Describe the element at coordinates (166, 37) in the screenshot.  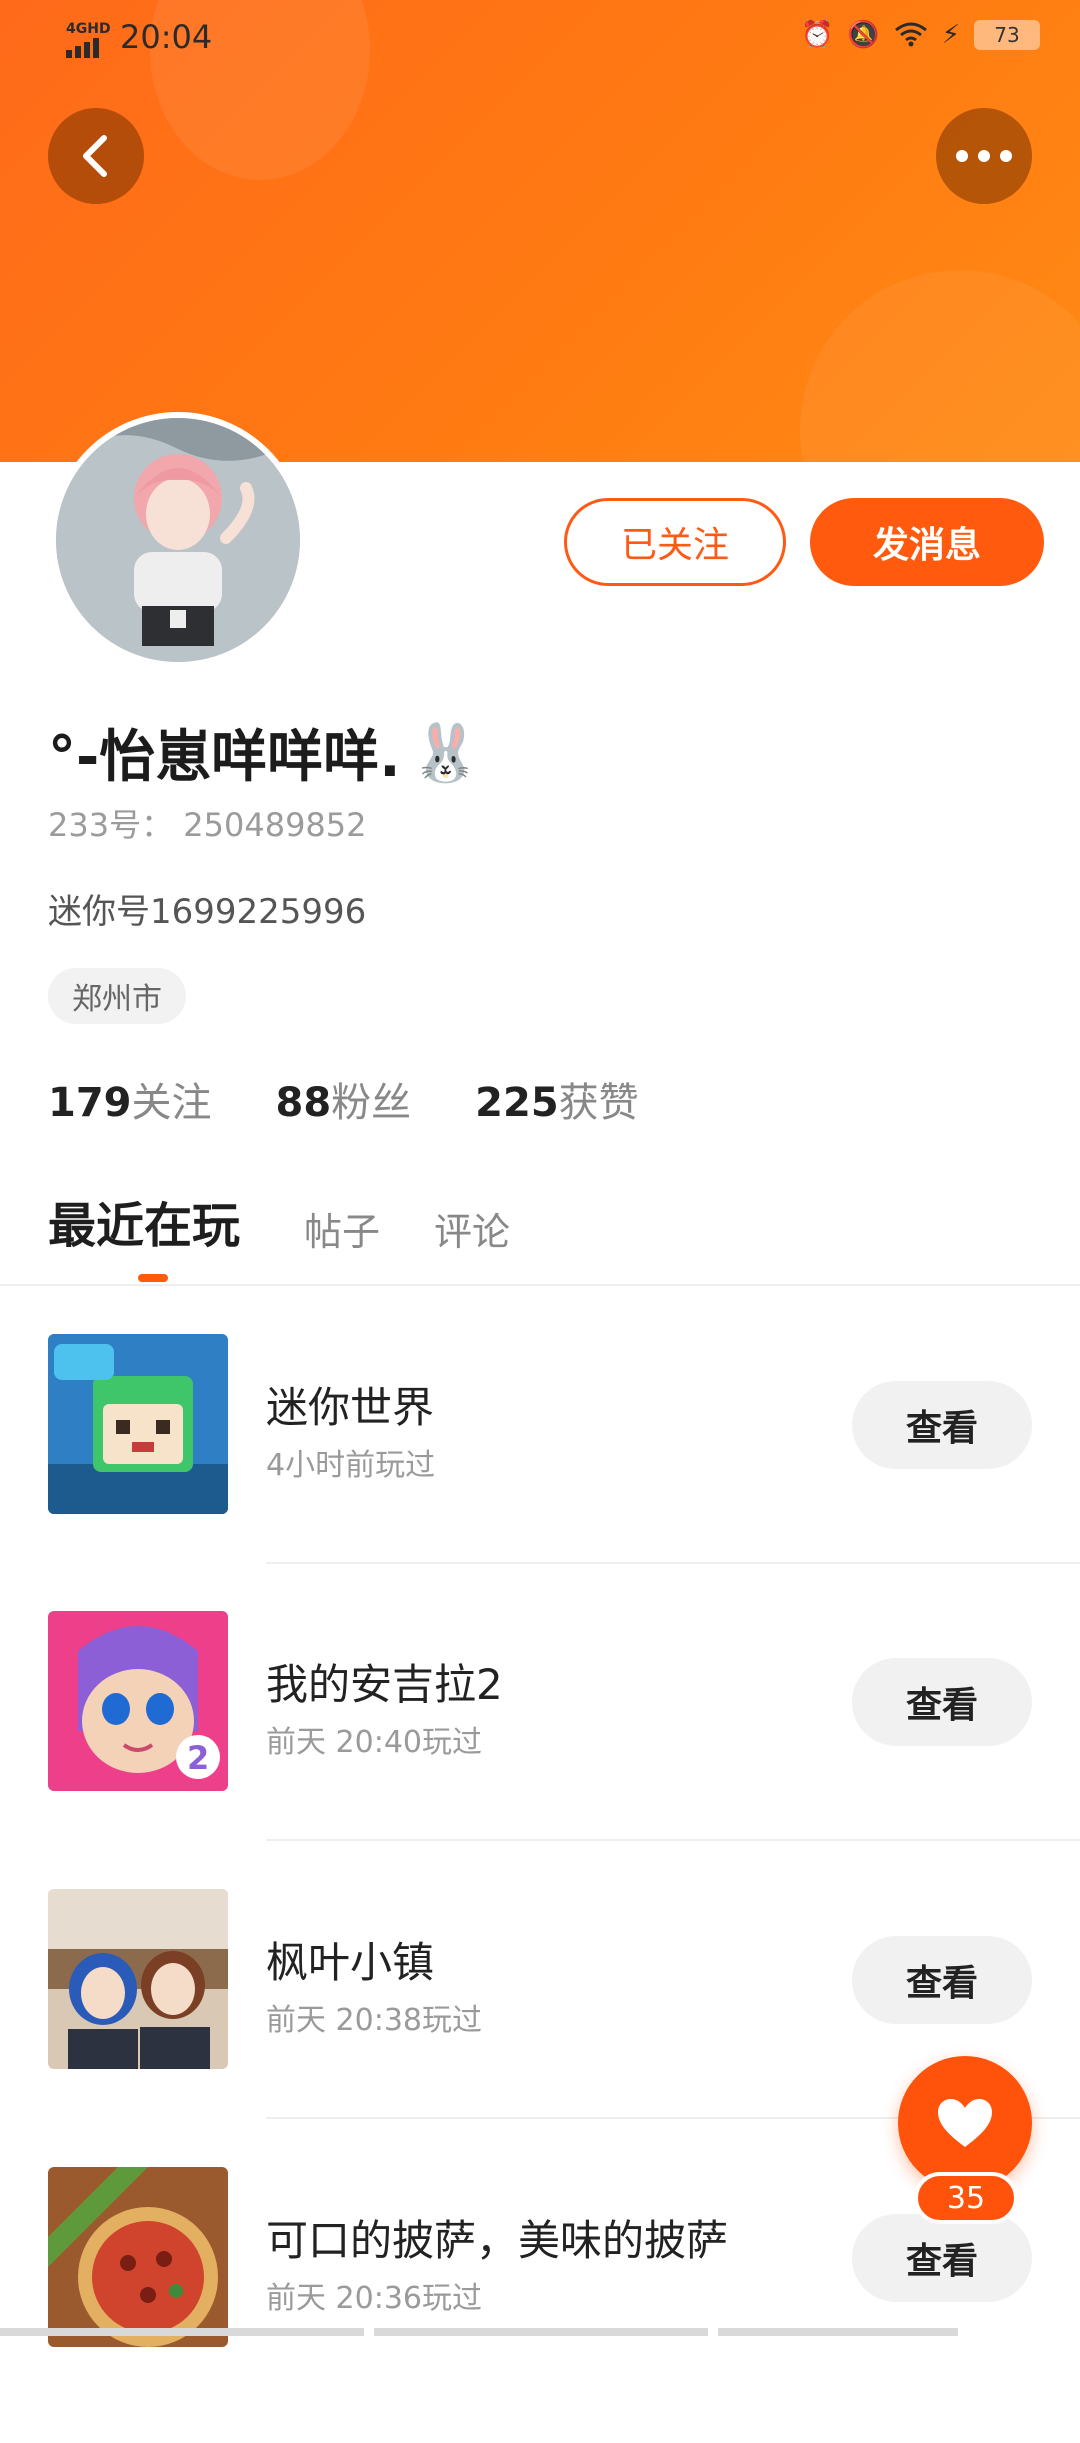
I see `clock: 20:04` at that location.